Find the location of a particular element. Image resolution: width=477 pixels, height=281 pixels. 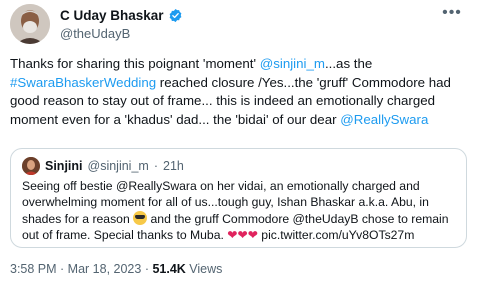

tweet-footer: 3:58 PM · Mar 18, 2023 · 51.4K Views is located at coordinates (116, 269).